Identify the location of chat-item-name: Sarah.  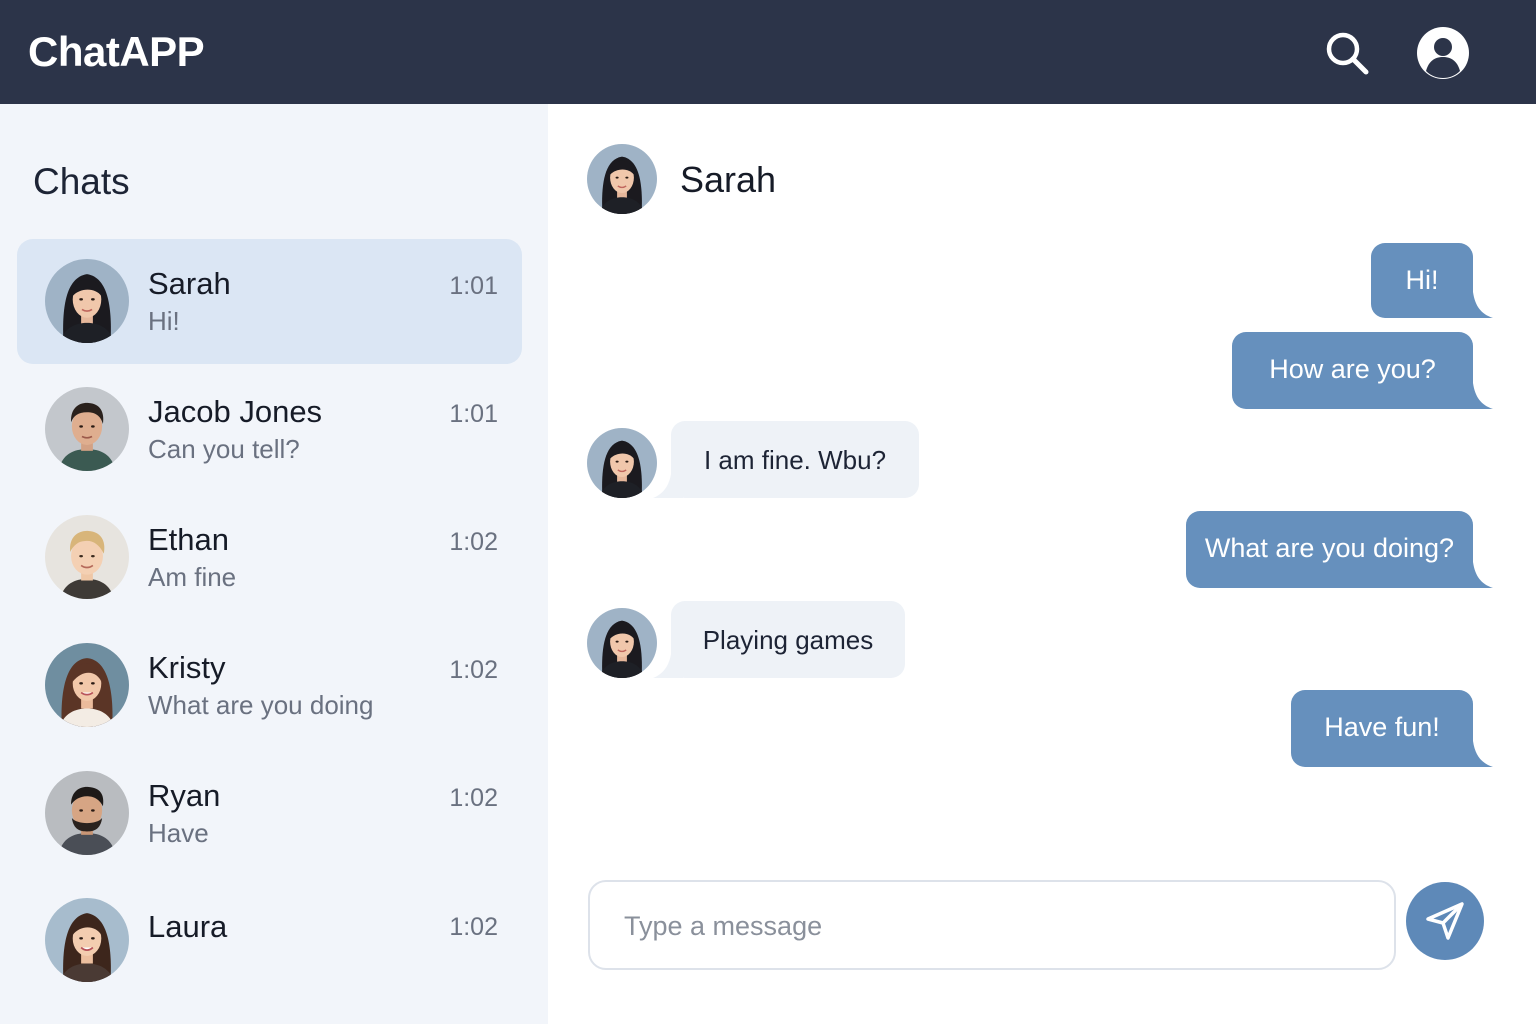
(189, 283).